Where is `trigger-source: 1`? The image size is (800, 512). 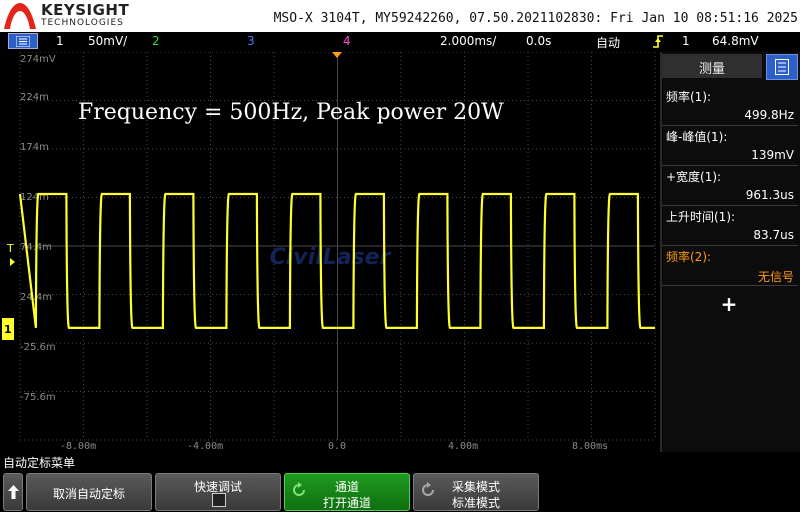 trigger-source: 1 is located at coordinates (686, 41).